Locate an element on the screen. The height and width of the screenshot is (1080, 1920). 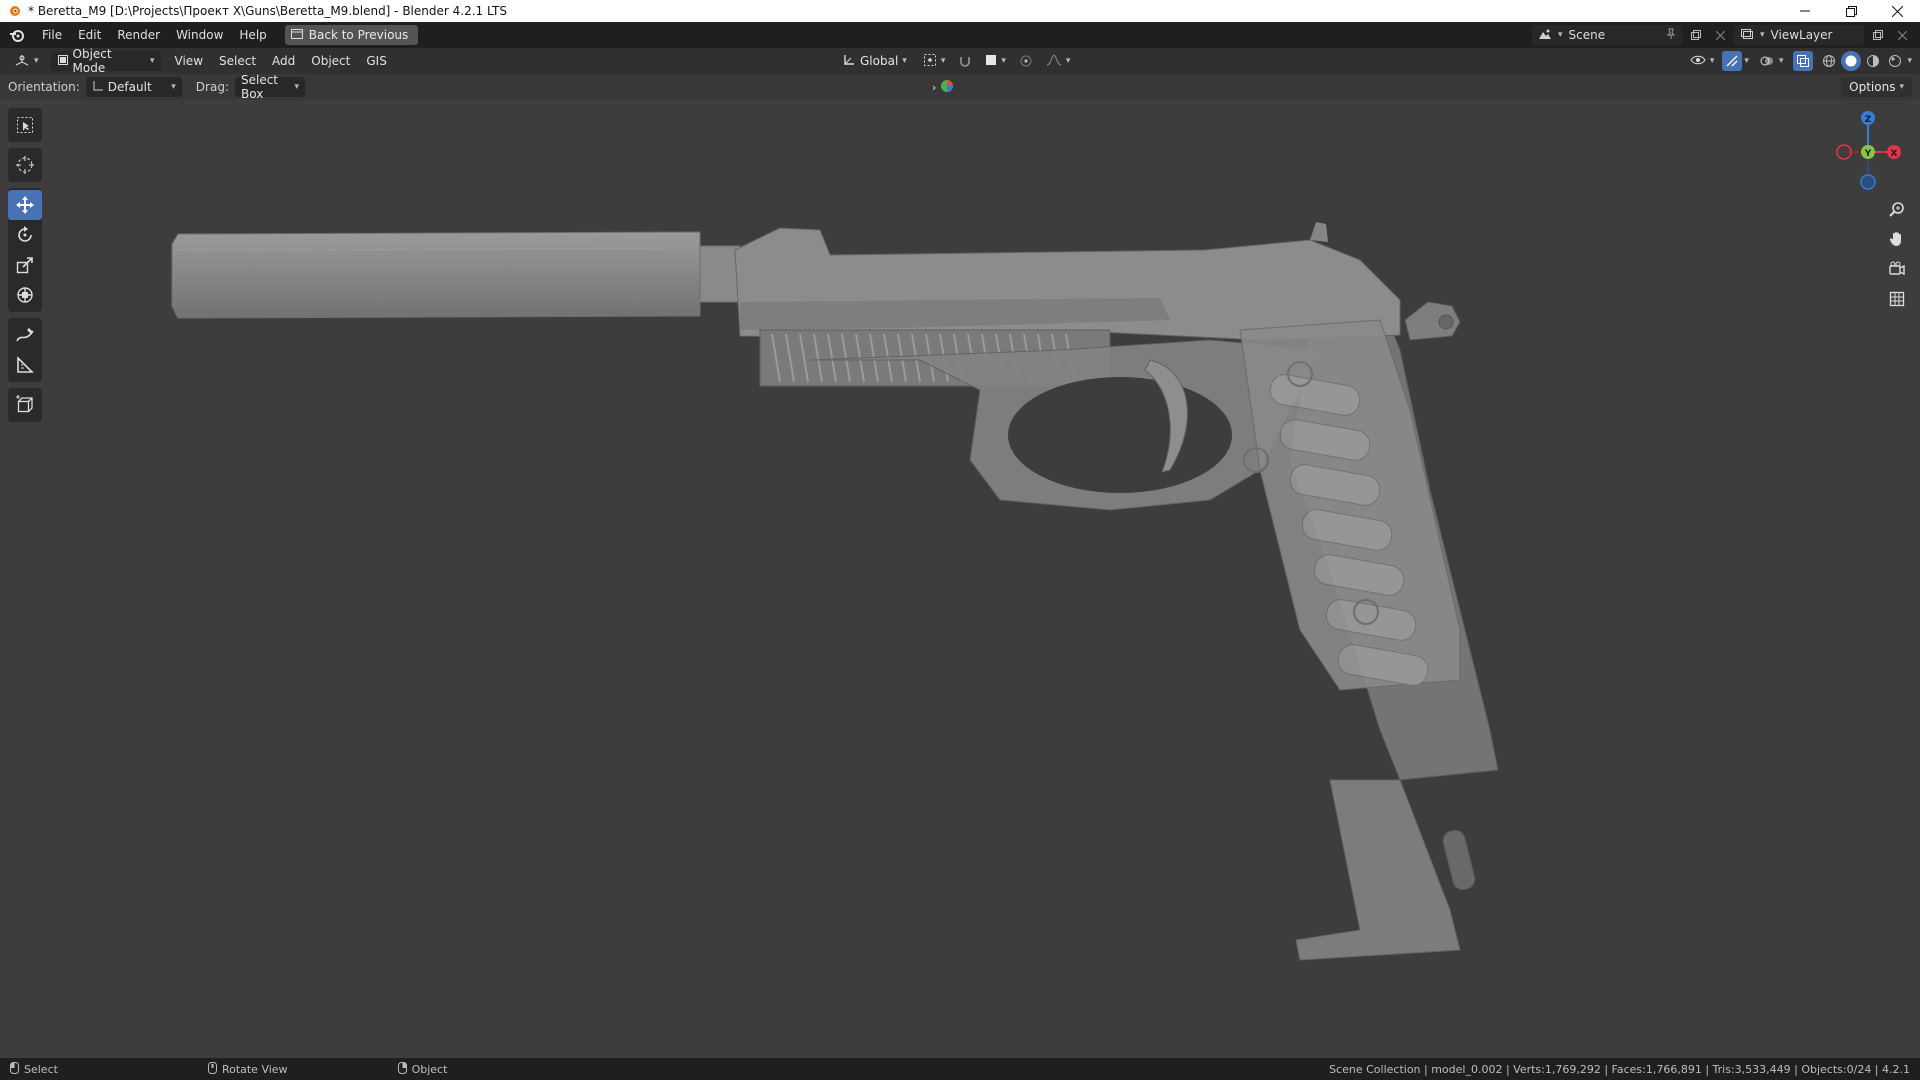
status-rotate-label: Rotate View is located at coordinates (254, 1069).